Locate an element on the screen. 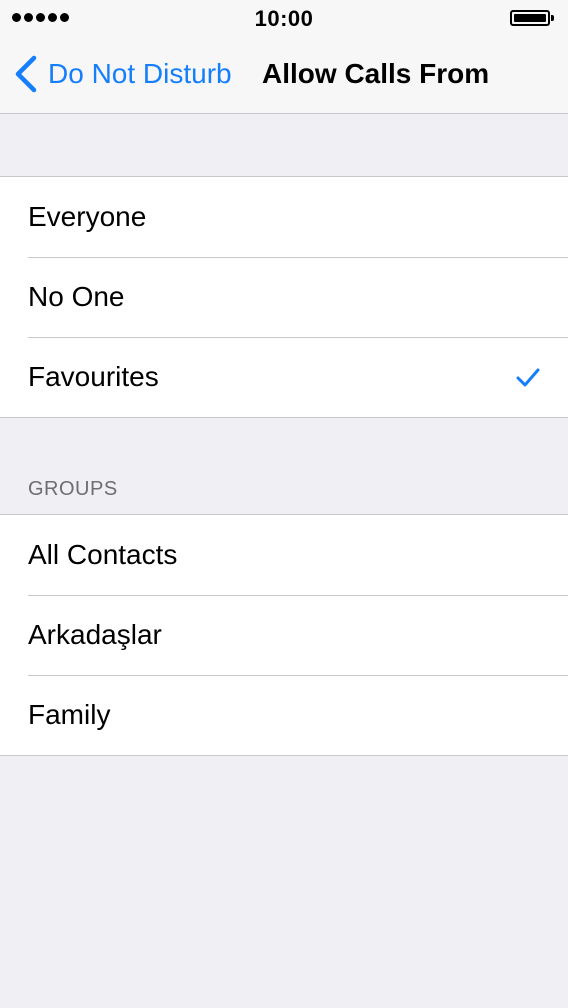  back-button-label: Do Not Disturb is located at coordinates (140, 73).